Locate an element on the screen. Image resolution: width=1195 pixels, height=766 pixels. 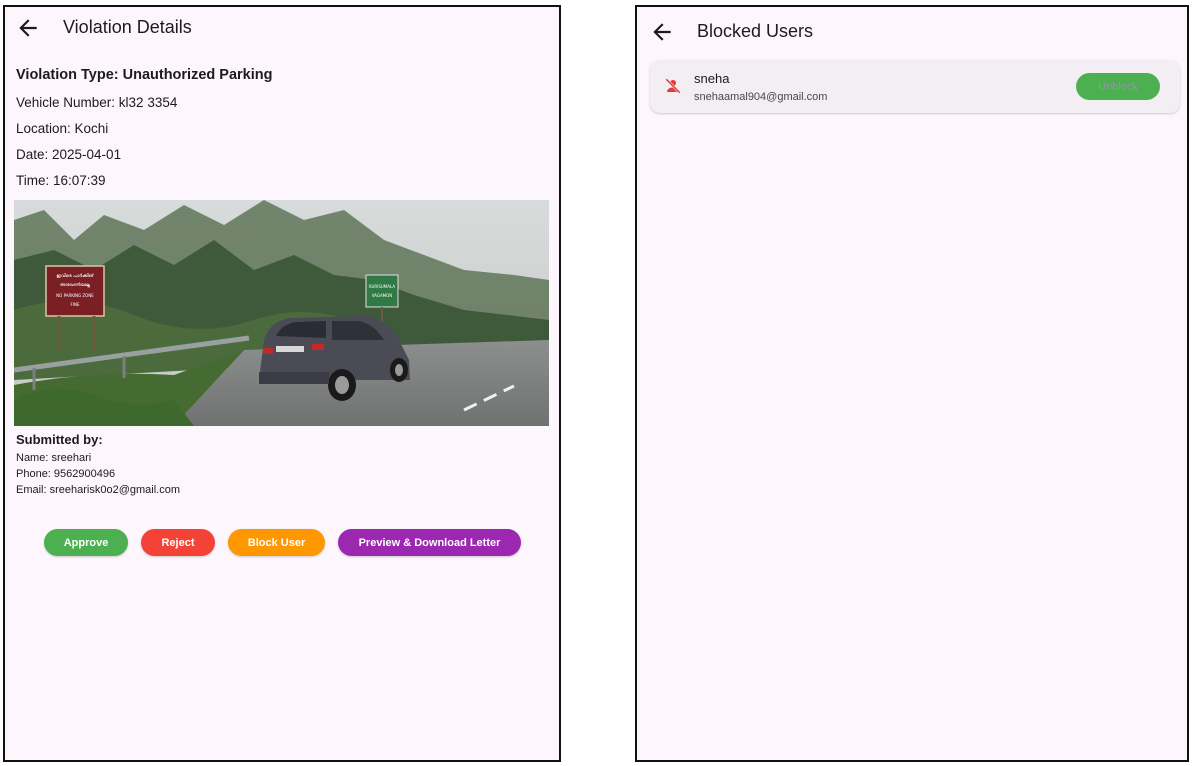
unblock-button: Unblock is located at coordinates (1118, 86).